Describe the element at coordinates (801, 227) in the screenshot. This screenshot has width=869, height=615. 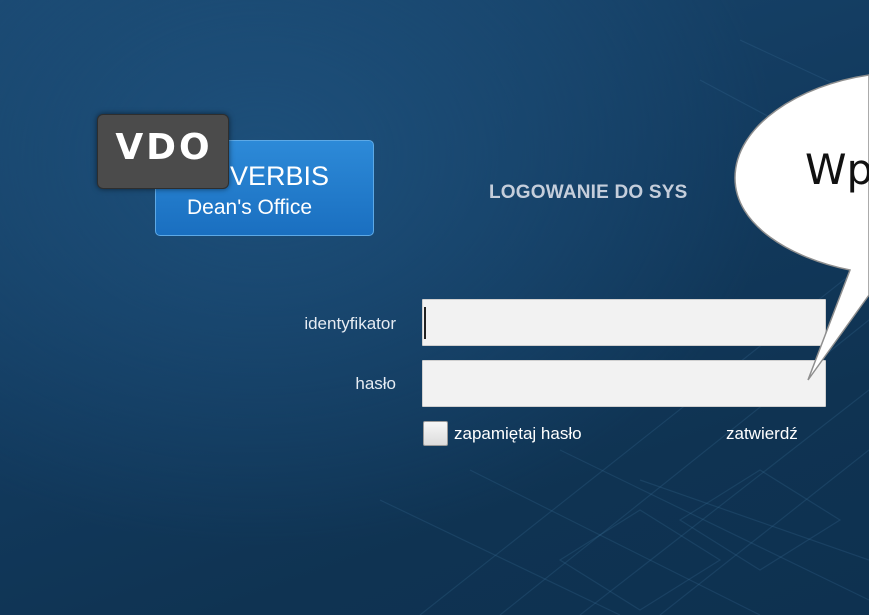
I see `speech-bubble` at that location.